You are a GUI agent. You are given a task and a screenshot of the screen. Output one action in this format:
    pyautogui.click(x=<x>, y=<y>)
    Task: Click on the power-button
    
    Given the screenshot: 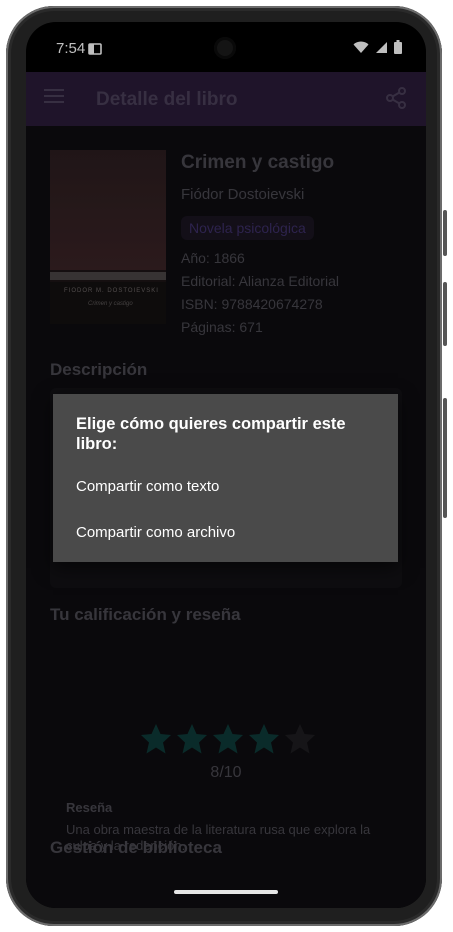 What is the action you would take?
    pyautogui.click(x=445, y=314)
    